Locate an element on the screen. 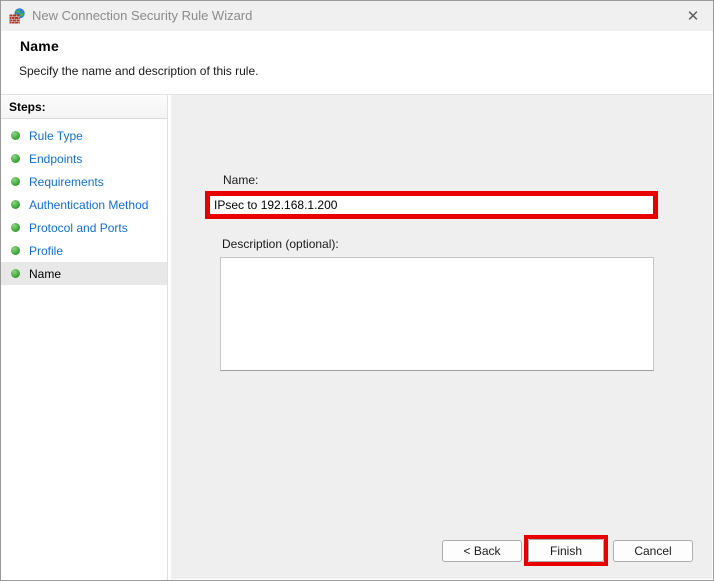  page-title: Name is located at coordinates (39, 46).